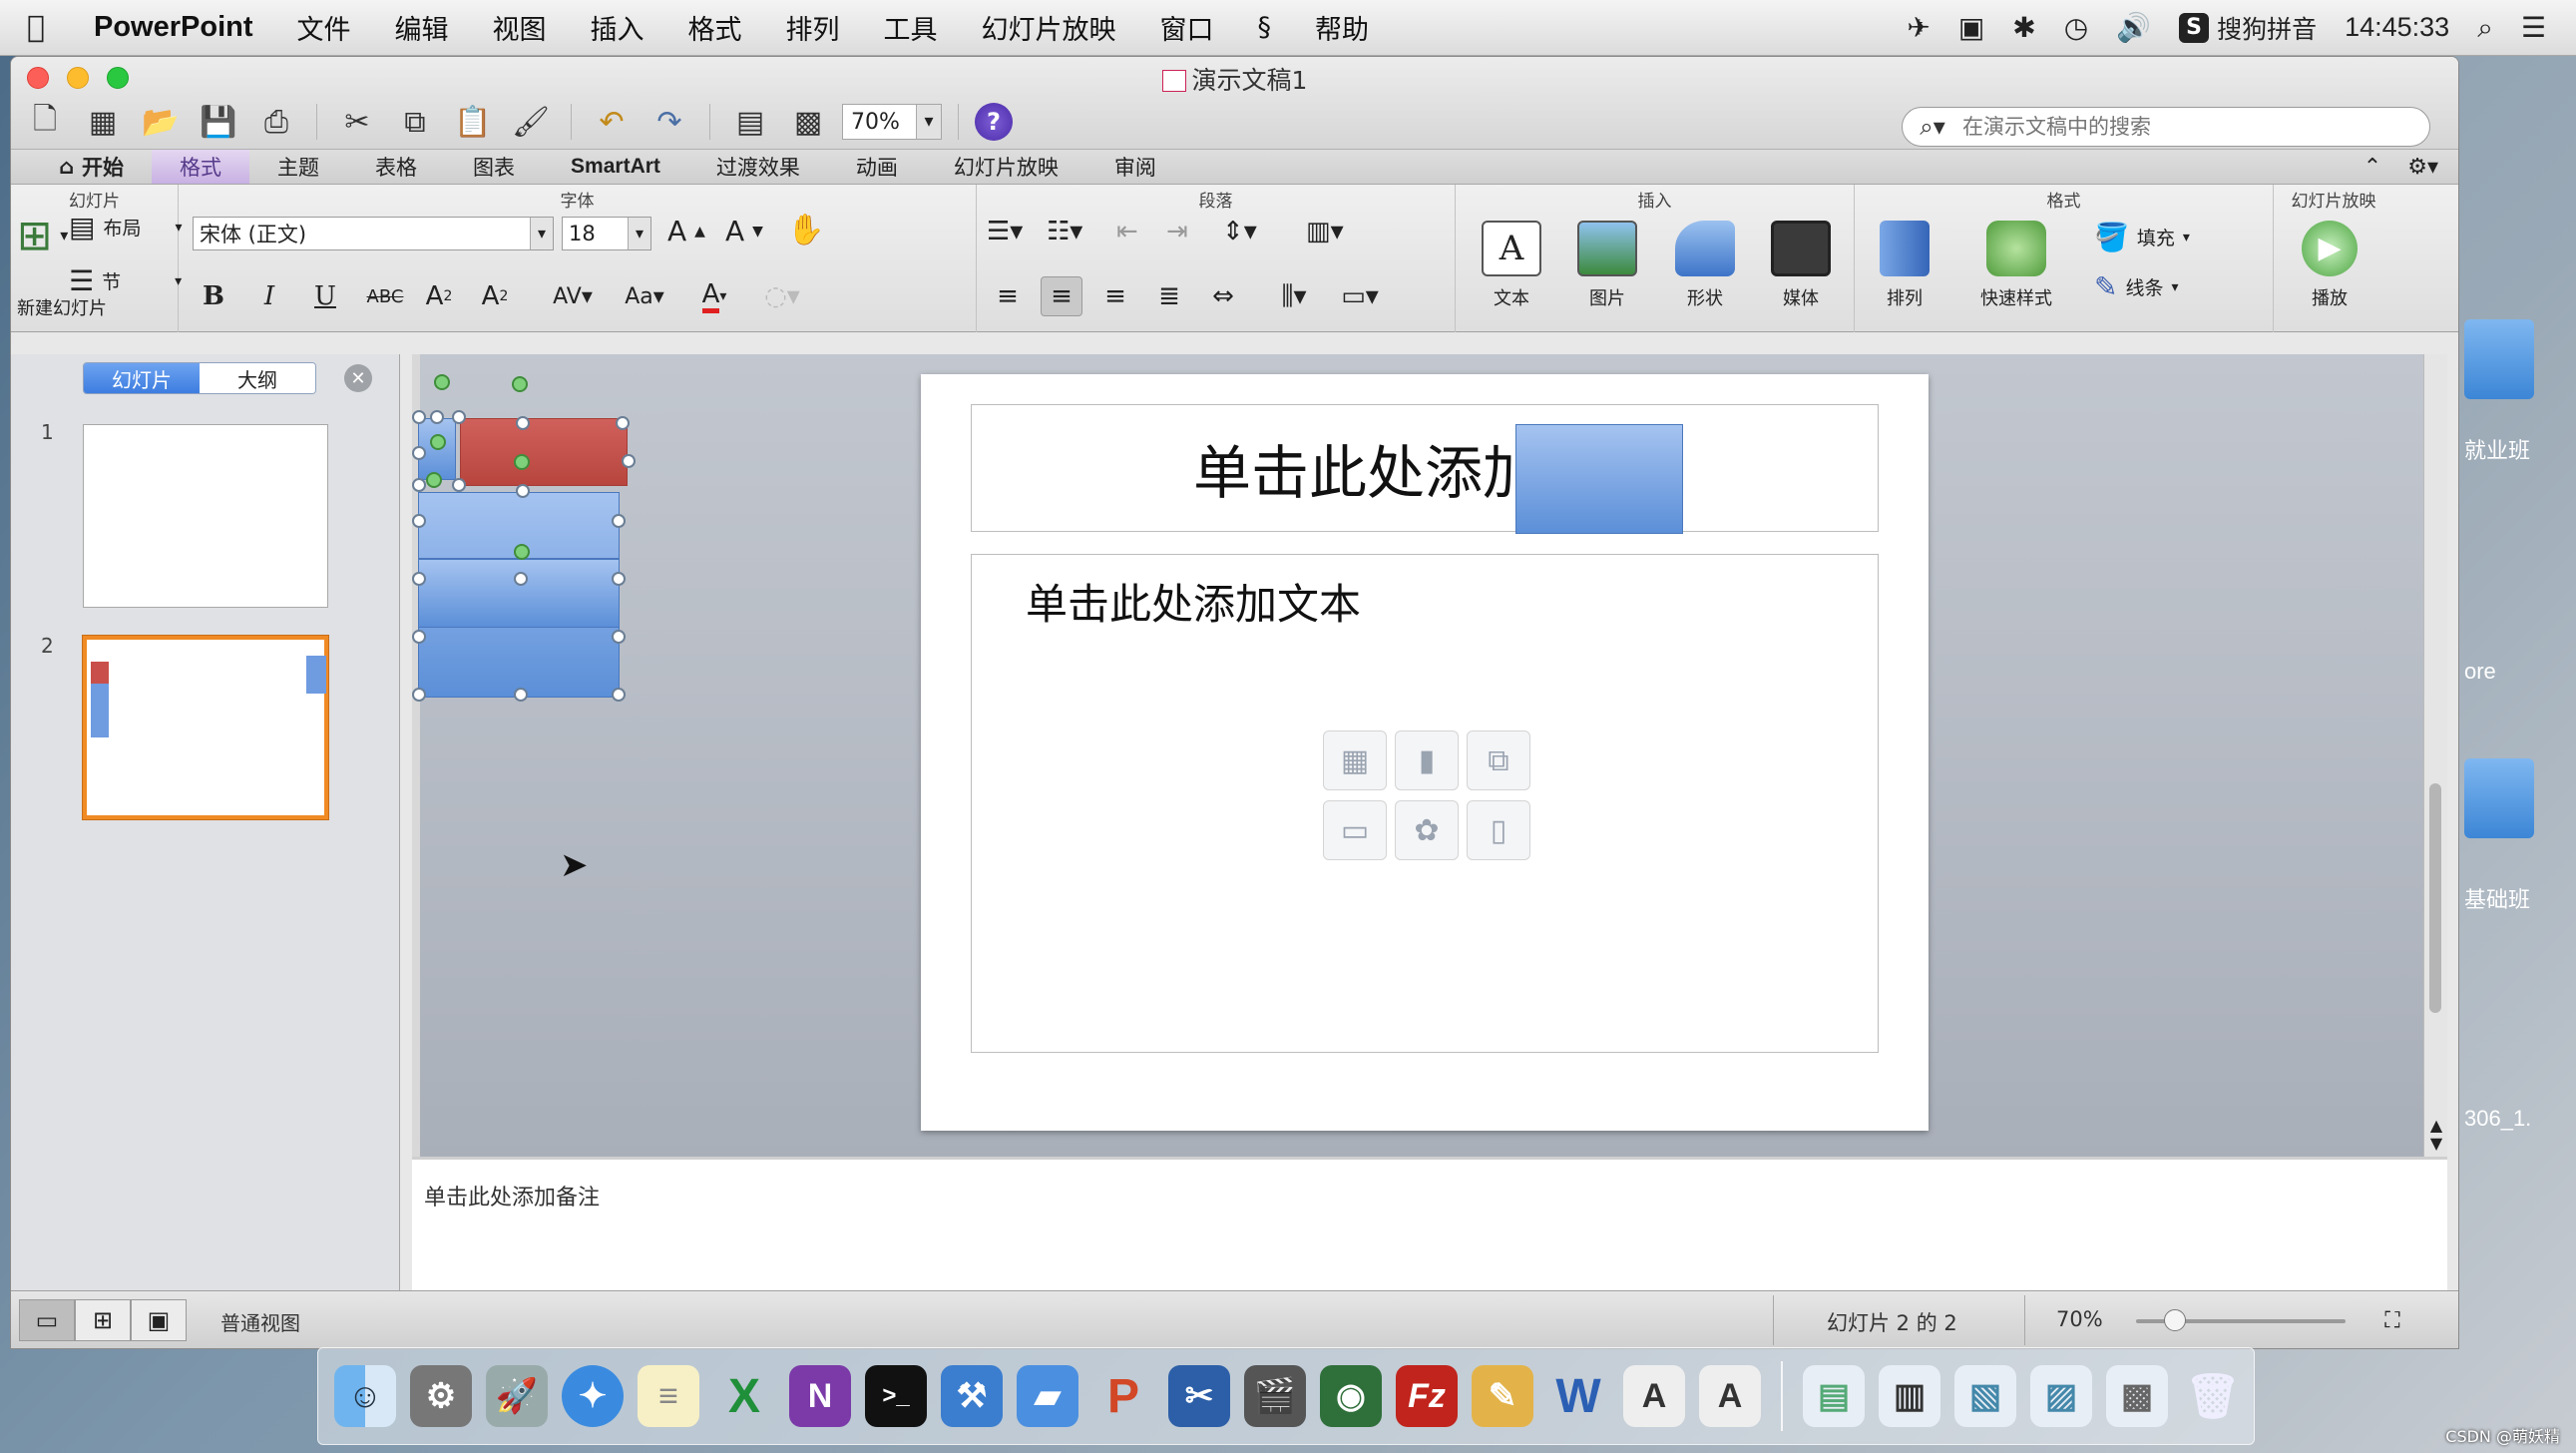 This screenshot has height=1453, width=2576. What do you see at coordinates (714, 296) in the screenshot?
I see `font-color-icon: A ▾` at bounding box center [714, 296].